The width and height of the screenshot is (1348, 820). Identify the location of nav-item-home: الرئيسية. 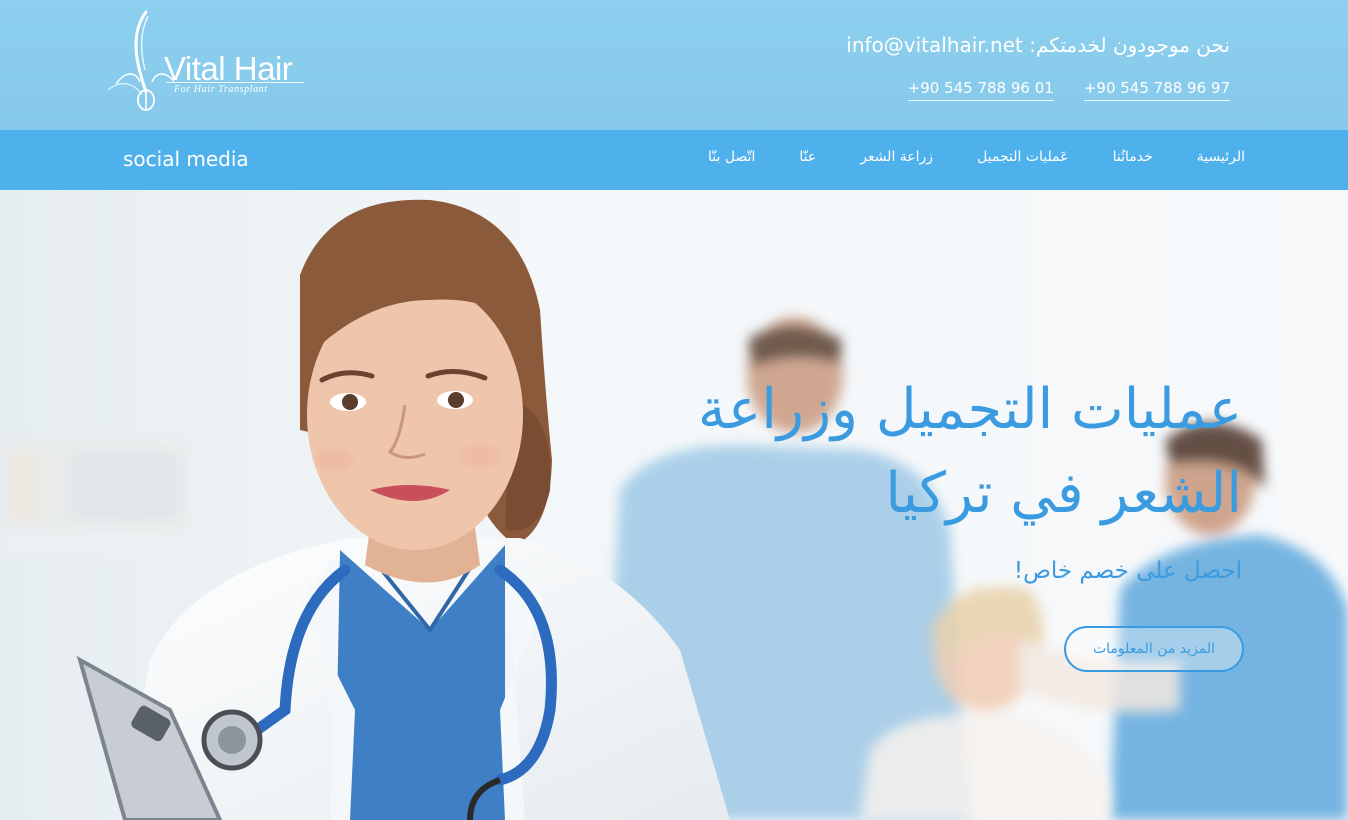
(1221, 157).